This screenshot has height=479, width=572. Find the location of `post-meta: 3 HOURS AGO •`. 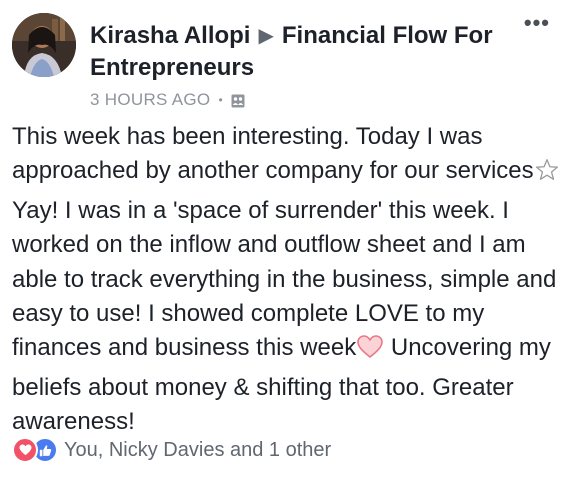

post-meta: 3 HOURS AGO • is located at coordinates (167, 100).